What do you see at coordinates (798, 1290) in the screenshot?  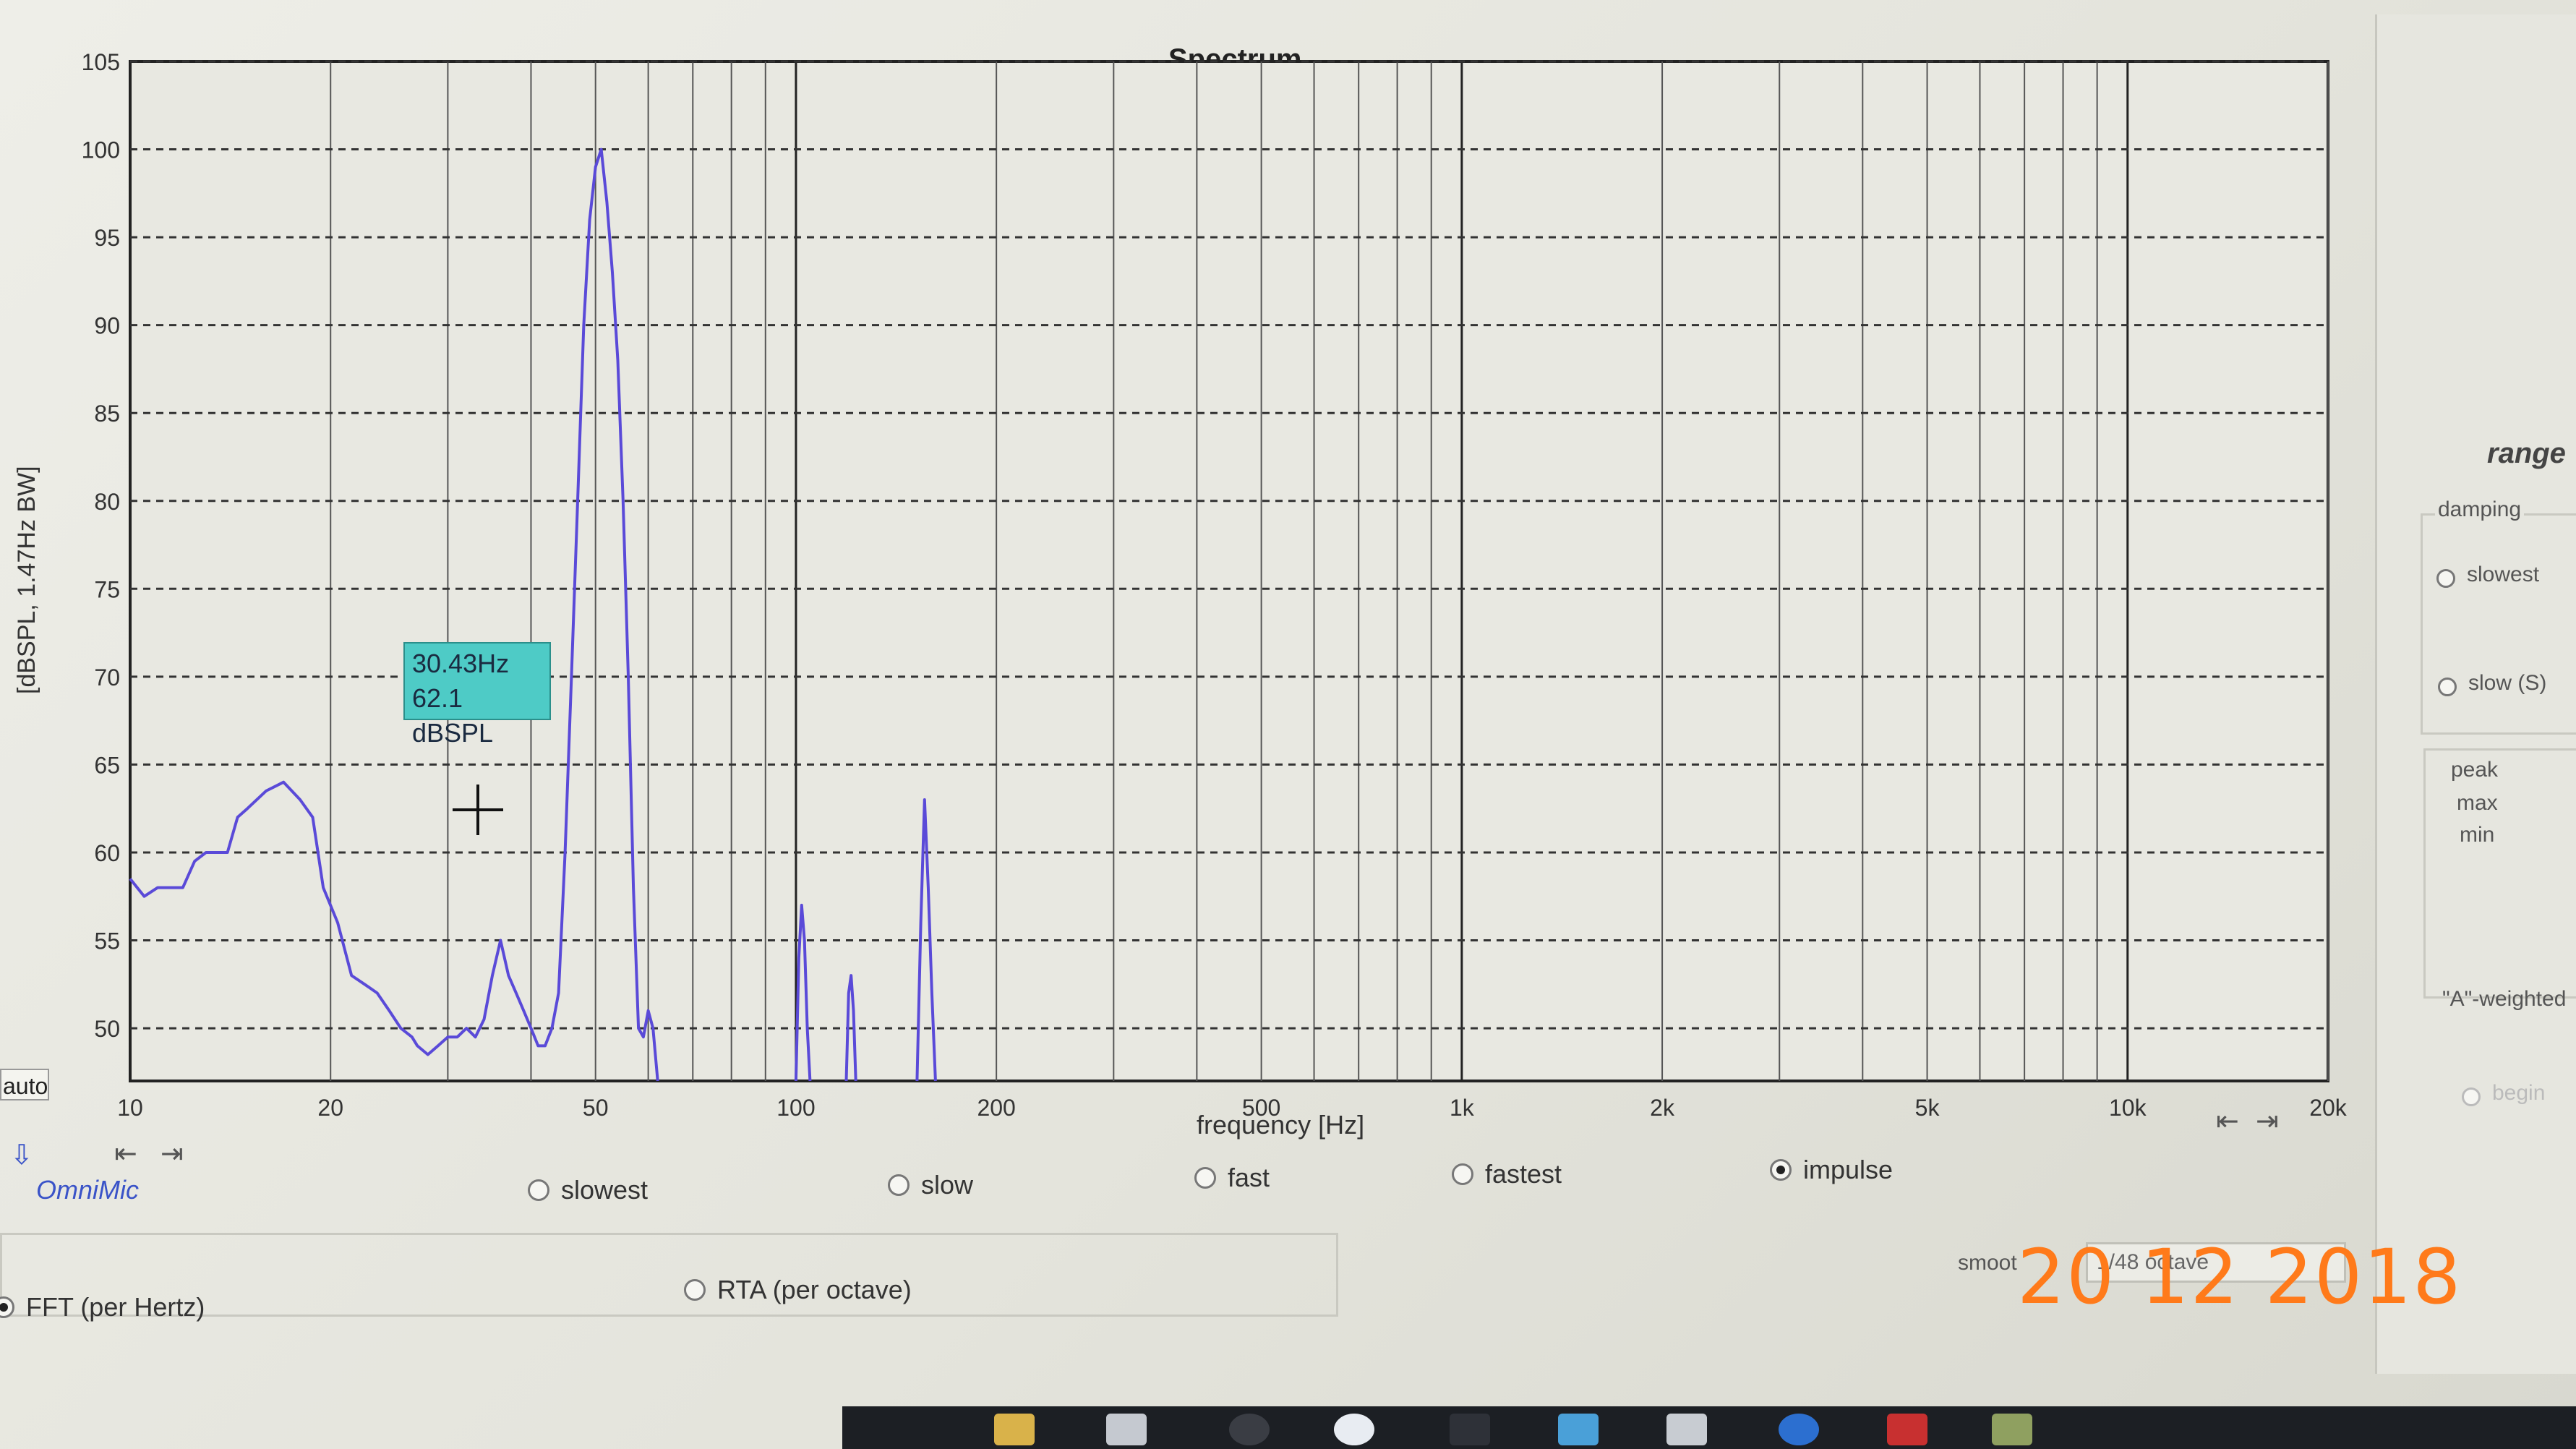 I see `mode-rta: RTA (per octave)` at bounding box center [798, 1290].